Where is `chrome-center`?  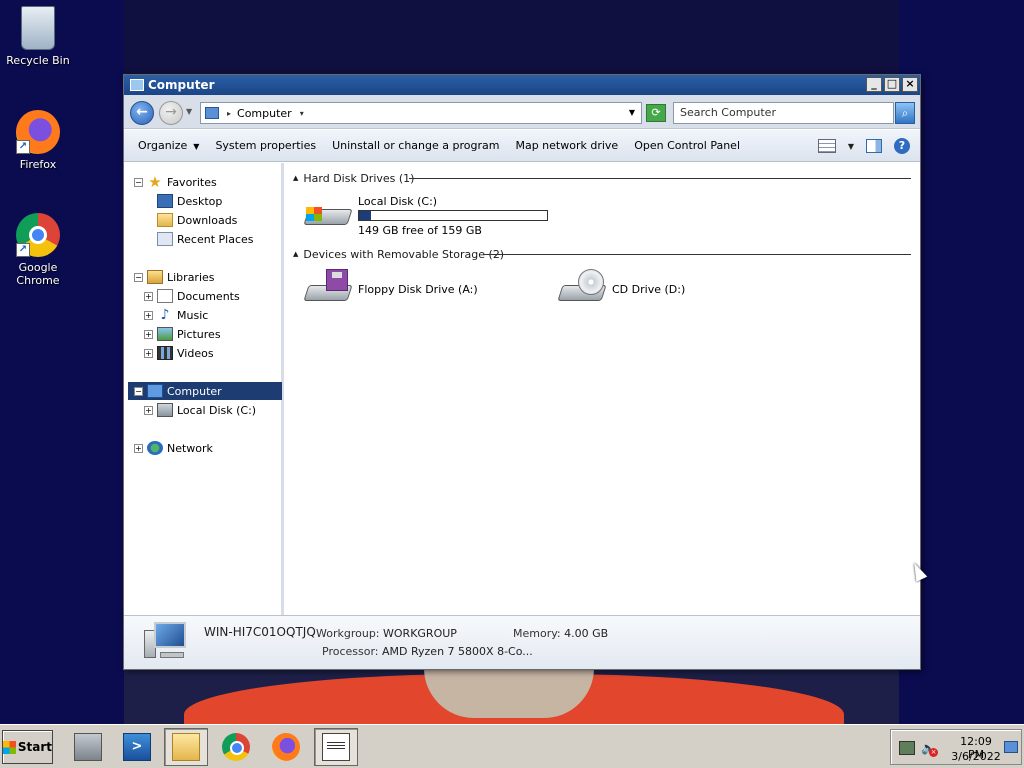 chrome-center is located at coordinates (38, 235).